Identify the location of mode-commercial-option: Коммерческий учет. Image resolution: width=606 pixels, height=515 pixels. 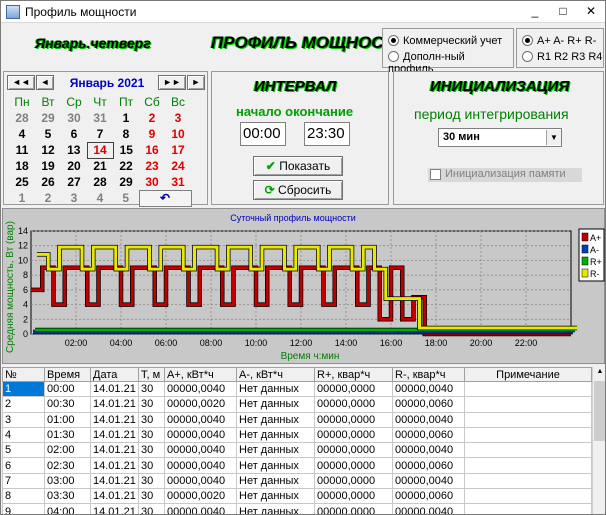
(445, 41).